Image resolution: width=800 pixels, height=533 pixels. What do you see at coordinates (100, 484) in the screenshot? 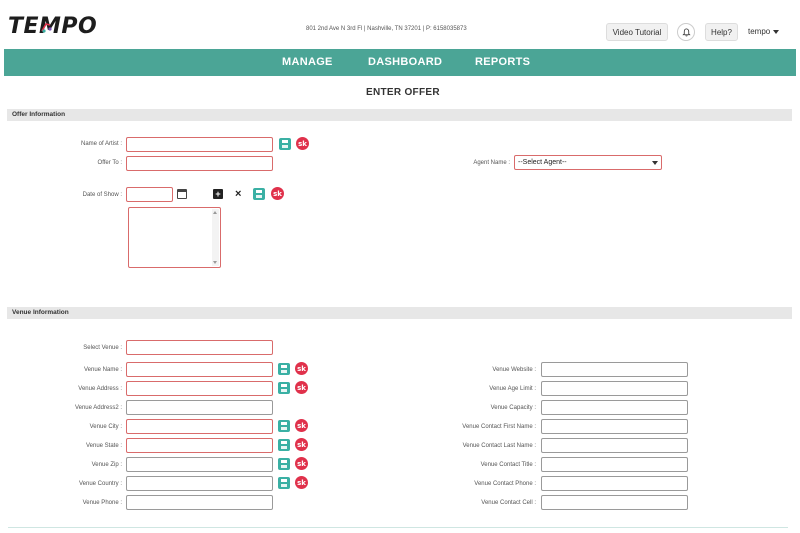
I see `venue-country-label: Venue Country :` at bounding box center [100, 484].